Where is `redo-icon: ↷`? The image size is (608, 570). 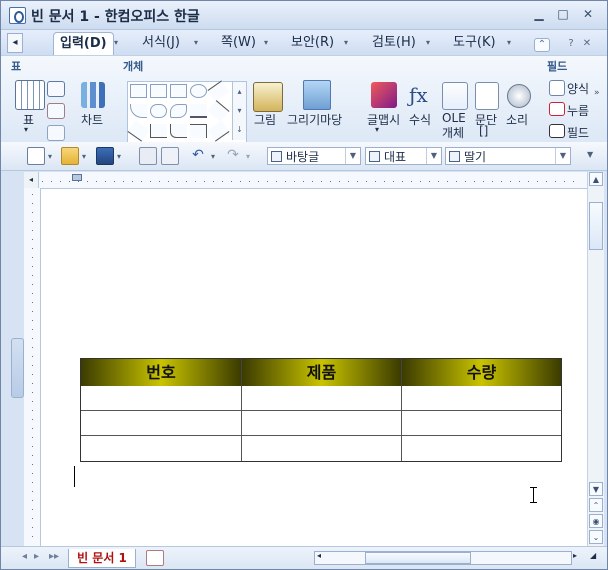
redo-icon: ↷ is located at coordinates (233, 155).